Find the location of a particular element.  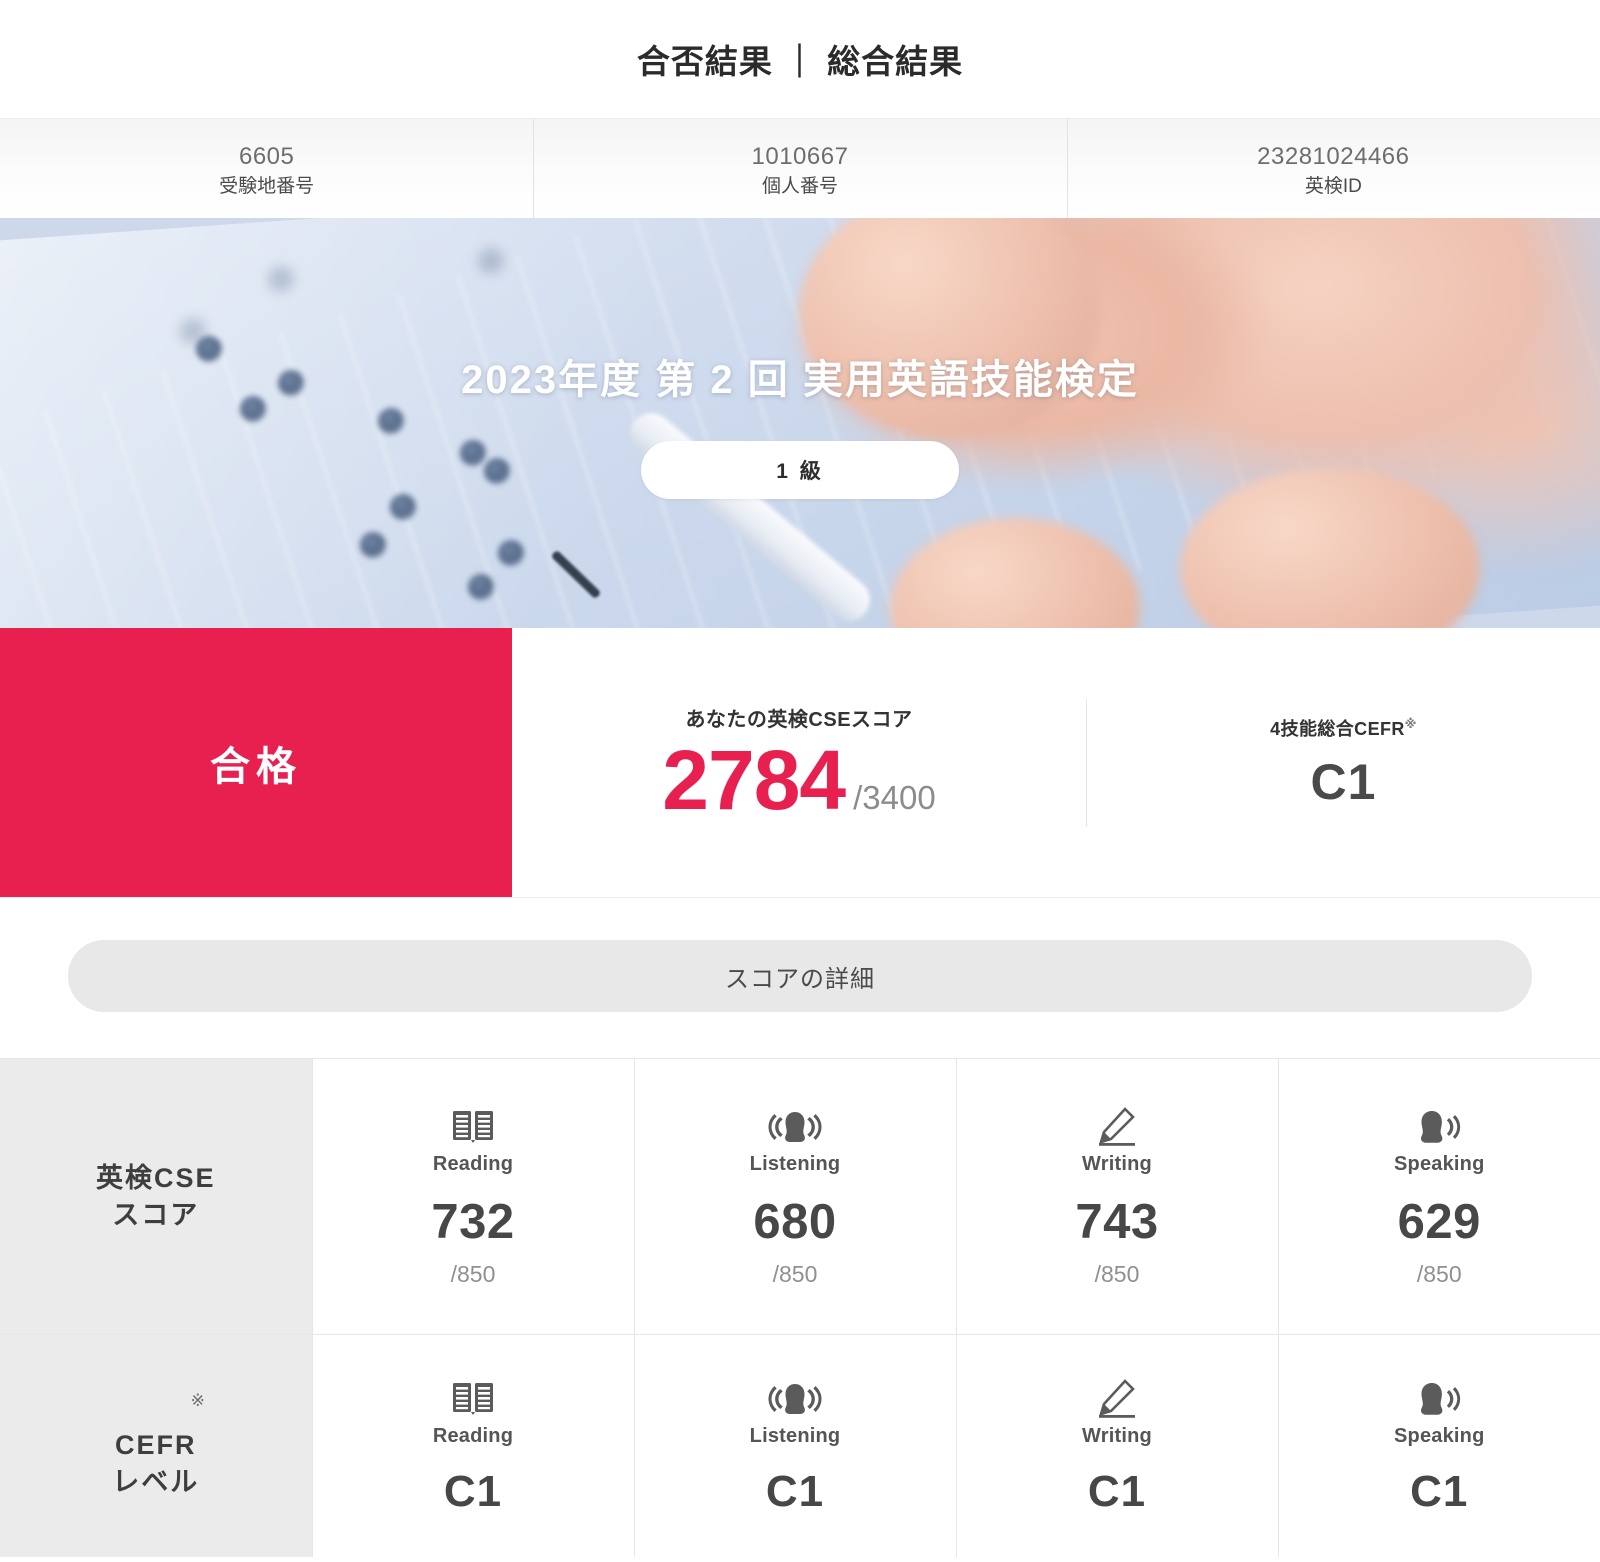

page-header: 合否結果 ｜ 総合結果 is located at coordinates (800, 59).